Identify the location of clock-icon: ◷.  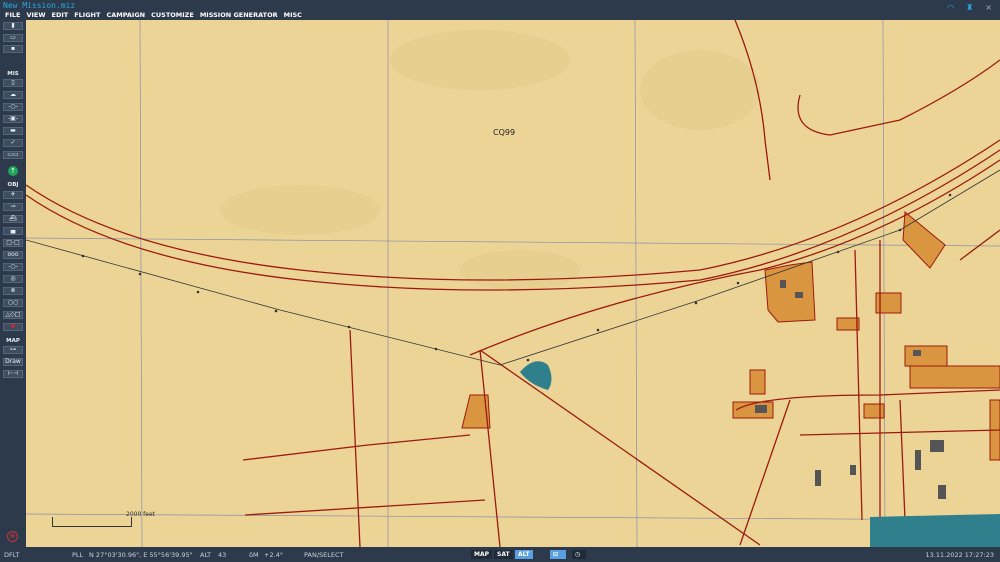
(579, 554).